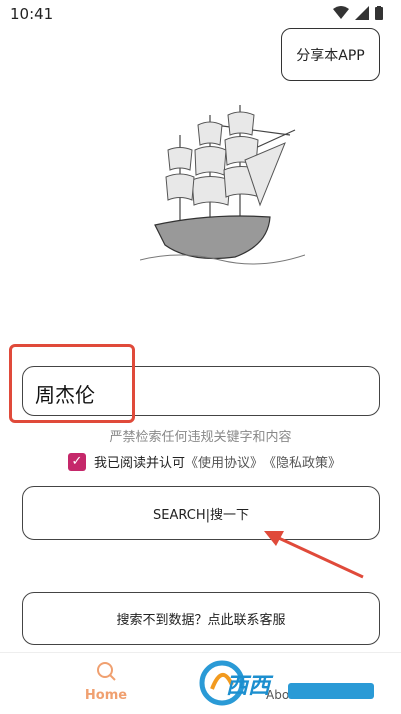  I want to click on status-time: 10:41, so click(32, 14).